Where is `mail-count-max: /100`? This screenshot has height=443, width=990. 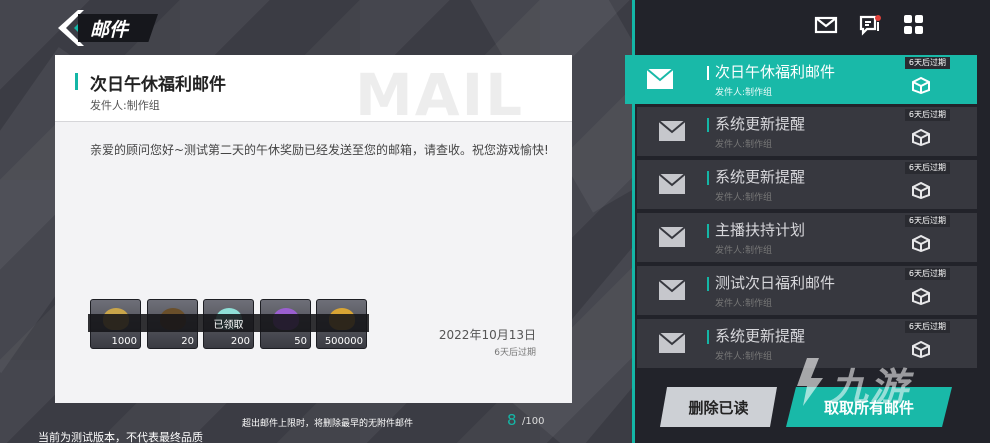 mail-count-max: /100 is located at coordinates (533, 421).